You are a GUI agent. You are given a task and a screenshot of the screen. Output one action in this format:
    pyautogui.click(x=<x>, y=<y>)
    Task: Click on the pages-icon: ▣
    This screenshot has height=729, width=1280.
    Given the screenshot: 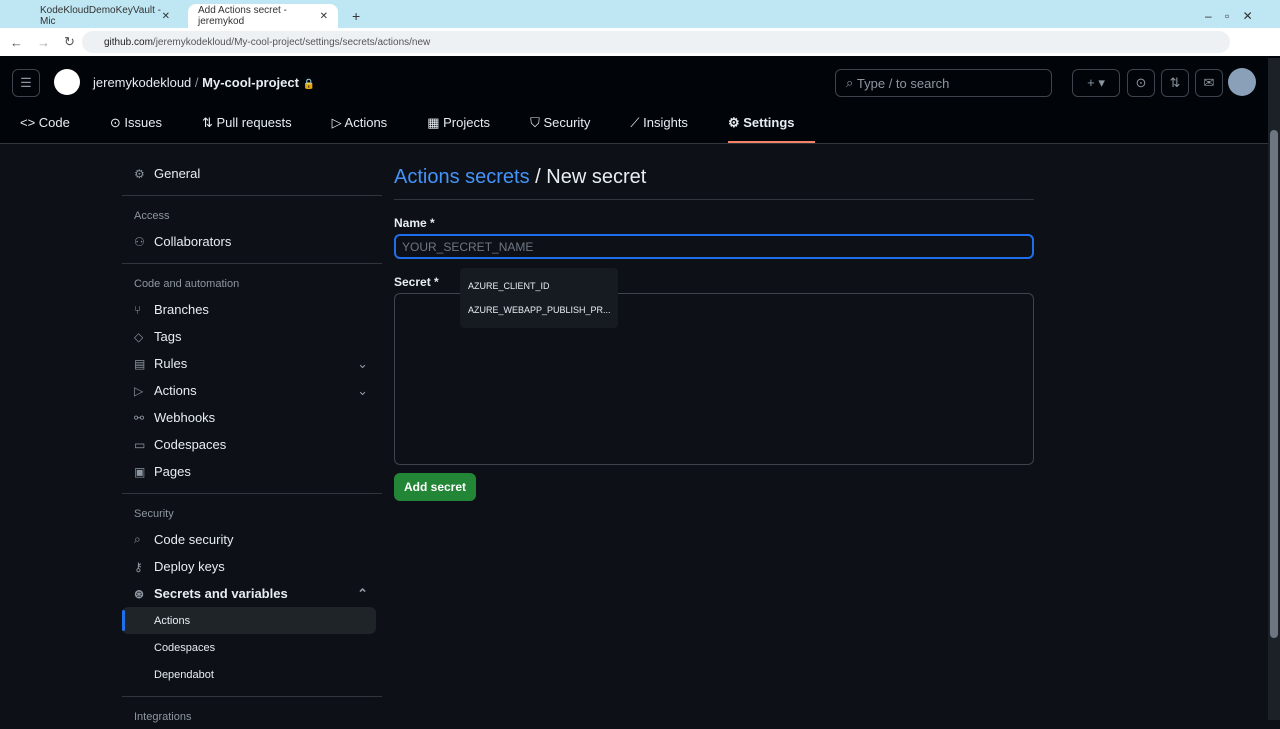 What is the action you would take?
    pyautogui.click(x=140, y=471)
    